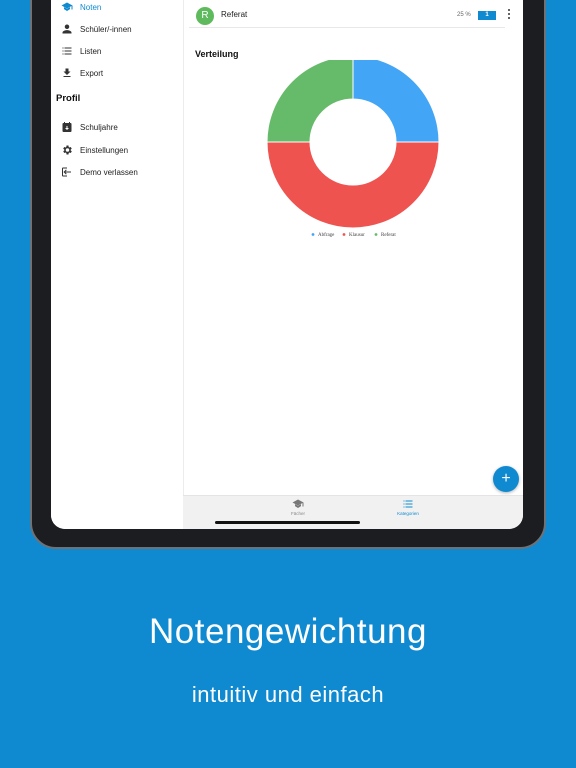 This screenshot has width=576, height=768. Describe the element at coordinates (487, 15) in the screenshot. I see `count-badge: 1` at that location.